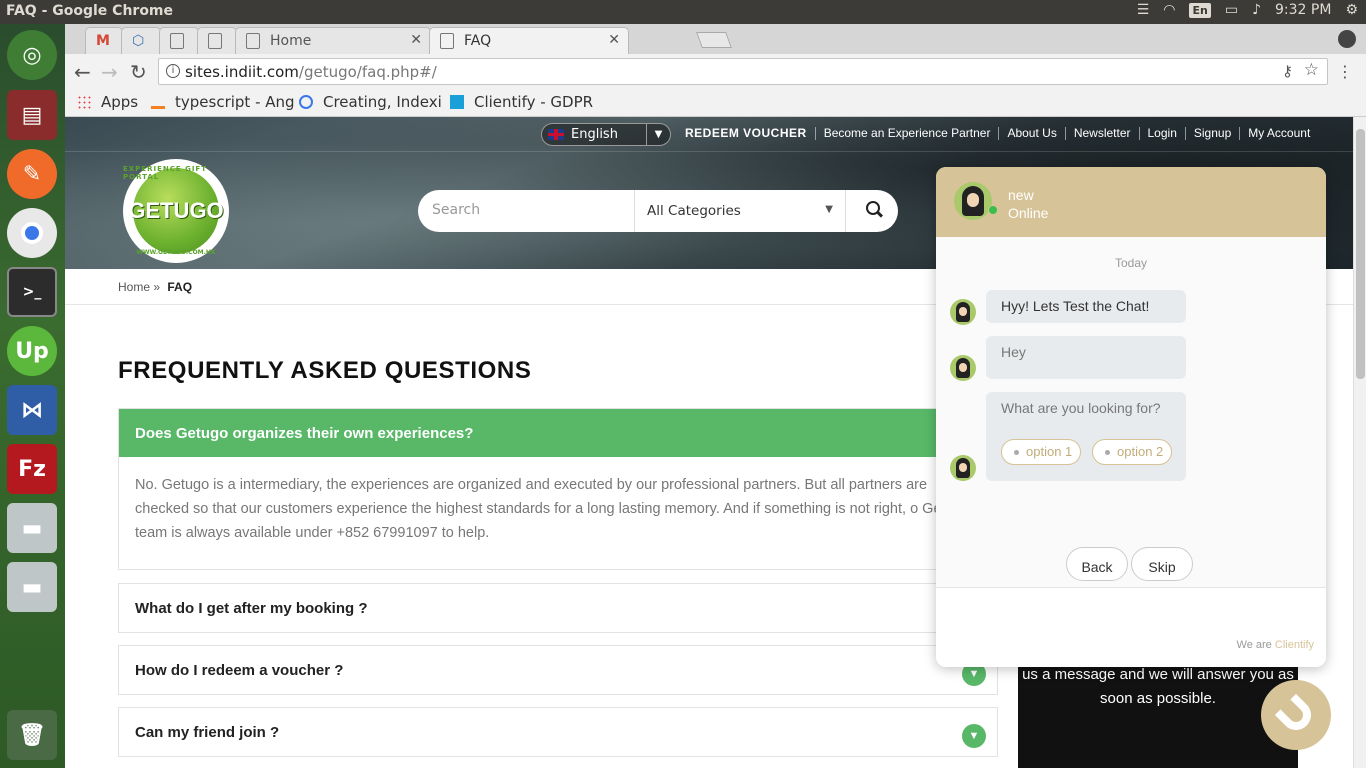  I want to click on clock: 9:32 PM, so click(1303, 10).